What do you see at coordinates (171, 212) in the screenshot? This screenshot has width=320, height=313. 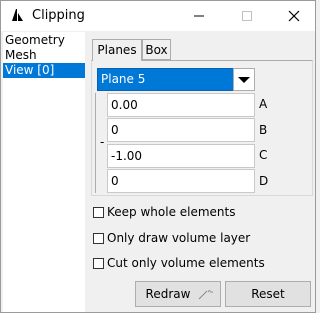 I see `keep-whole-elements-label: Keep whole elements` at bounding box center [171, 212].